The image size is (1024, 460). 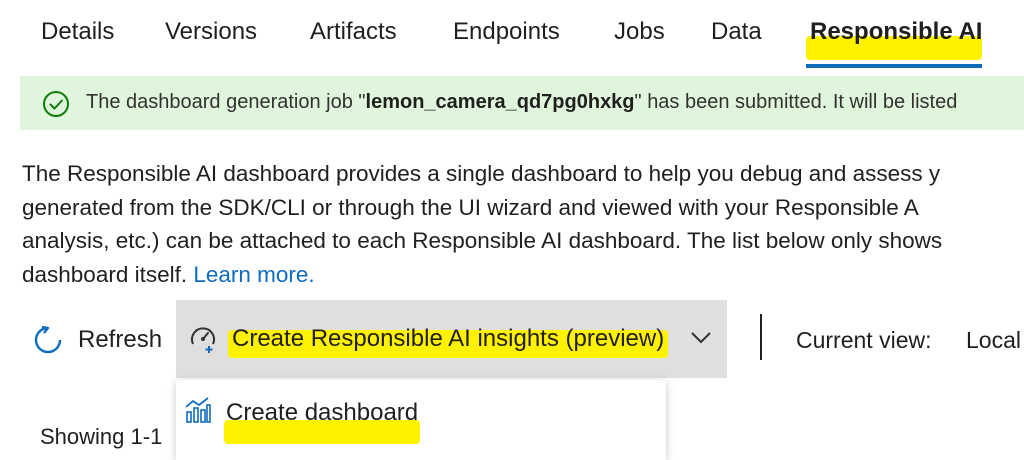 What do you see at coordinates (77, 32) in the screenshot?
I see `tab-details: Details` at bounding box center [77, 32].